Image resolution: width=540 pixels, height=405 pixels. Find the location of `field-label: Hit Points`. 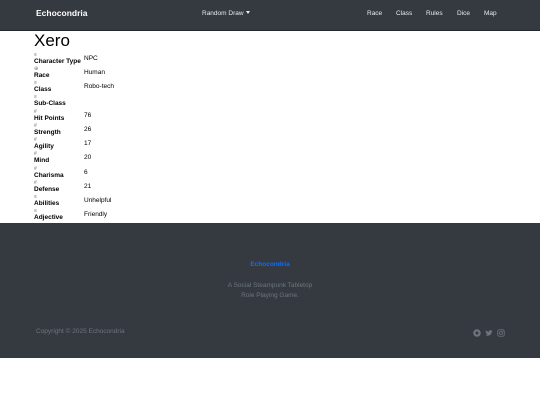

field-label: Hit Points is located at coordinates (49, 118).